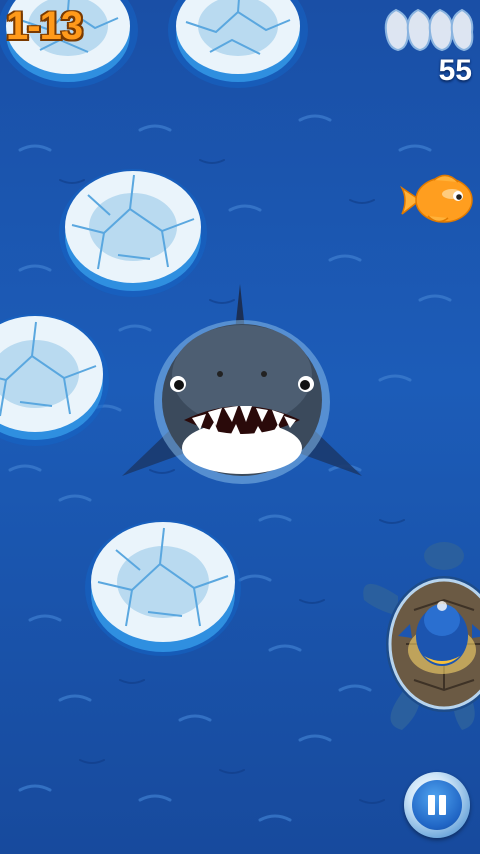  Describe the element at coordinates (419, 640) in the screenshot. I see `penguin-on-turtle-icon` at that location.